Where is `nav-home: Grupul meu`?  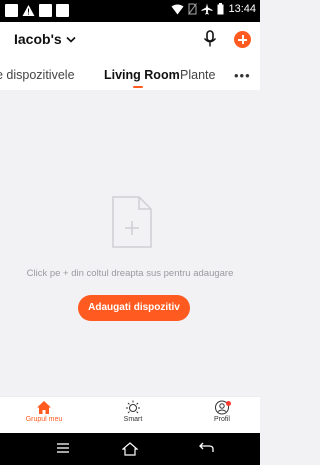
nav-home: Grupul meu is located at coordinates (44, 411).